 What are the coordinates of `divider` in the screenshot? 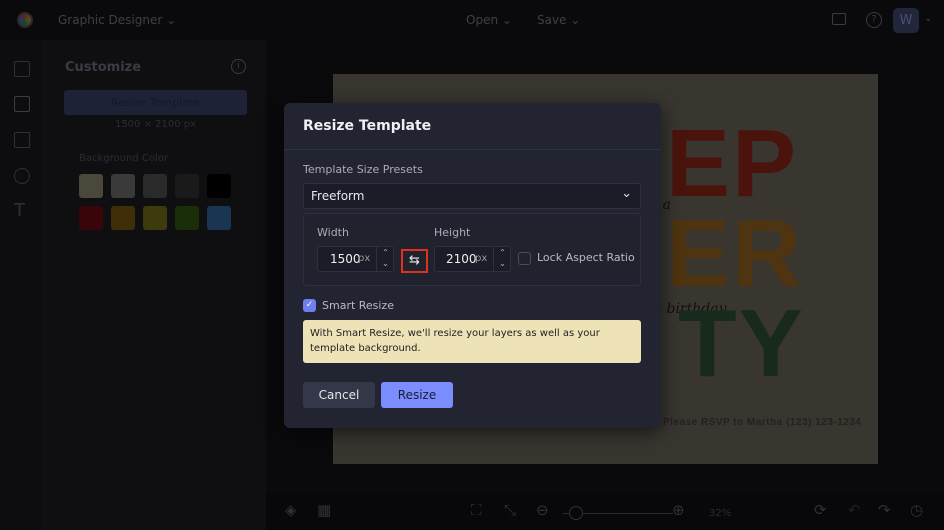 It's located at (472, 149).